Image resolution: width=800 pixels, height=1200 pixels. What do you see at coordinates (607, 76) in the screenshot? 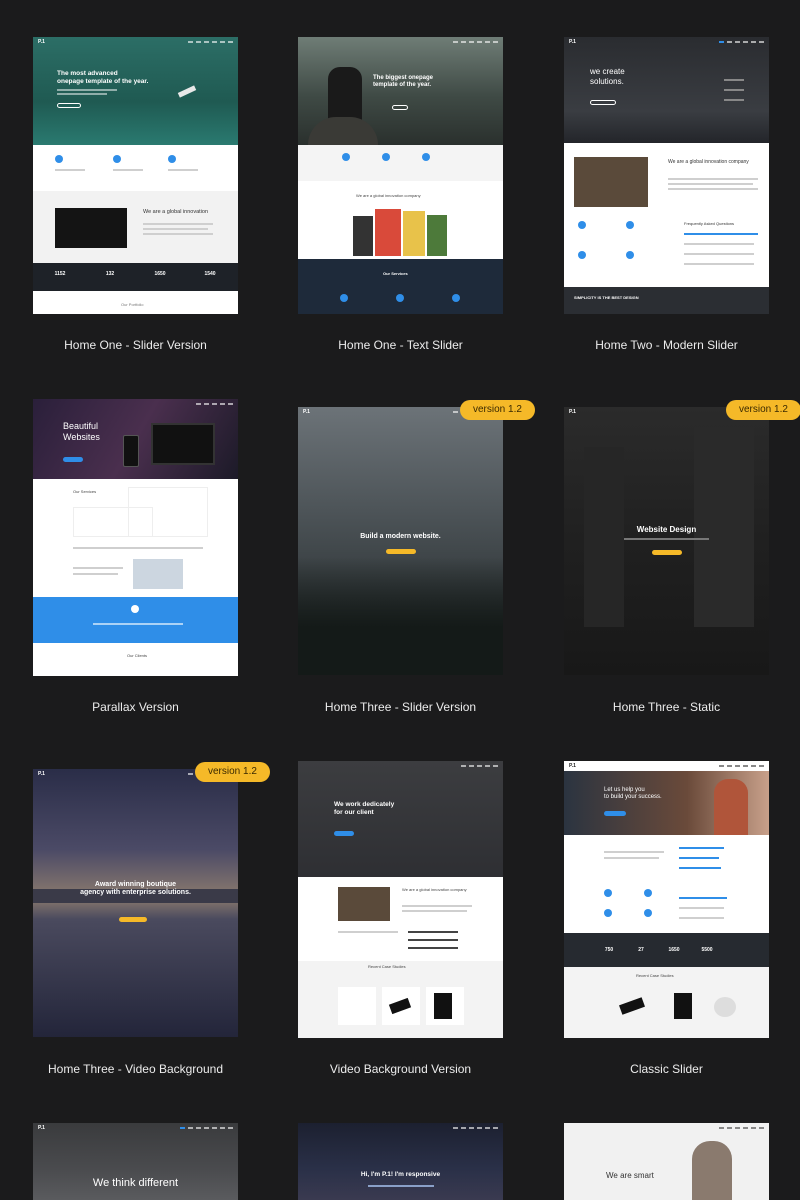
I see `hero-headline: we create solutions.` at bounding box center [607, 76].